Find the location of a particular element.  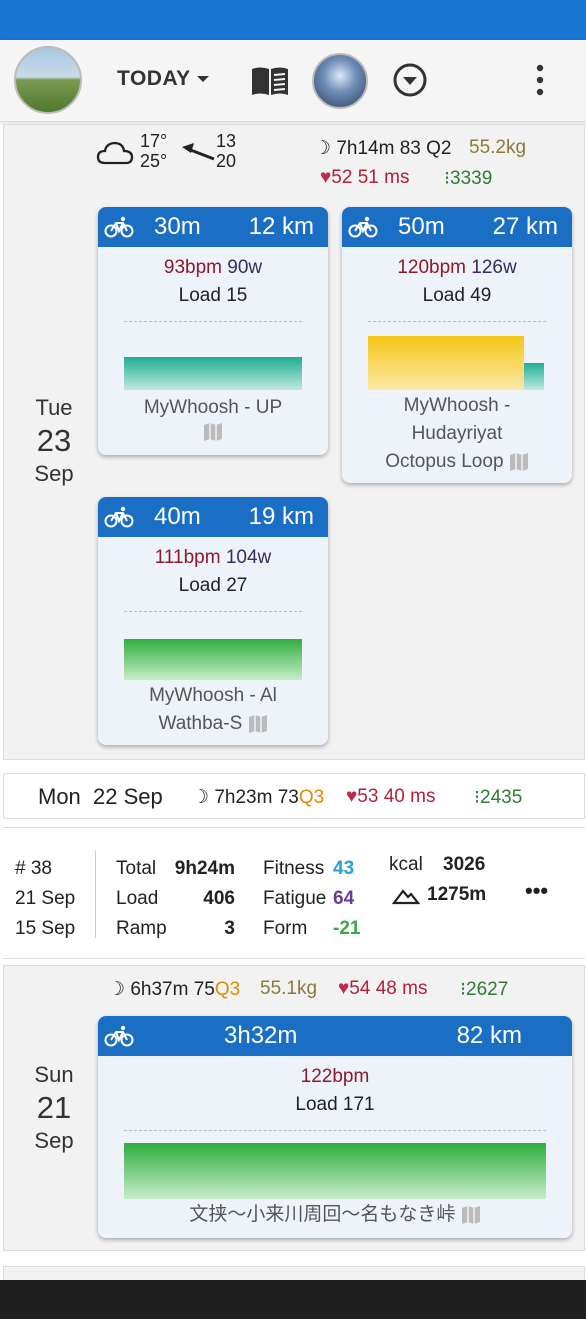

hrv: 48 ms is located at coordinates (401, 988).